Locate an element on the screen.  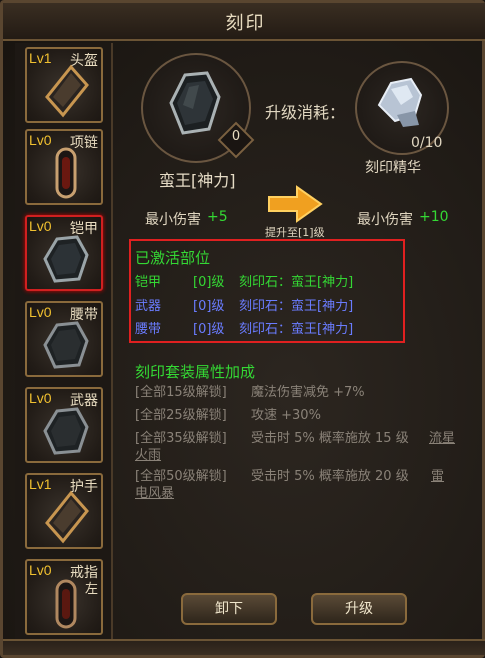
bonus-description: 攻速 +30% is located at coordinates (286, 415).